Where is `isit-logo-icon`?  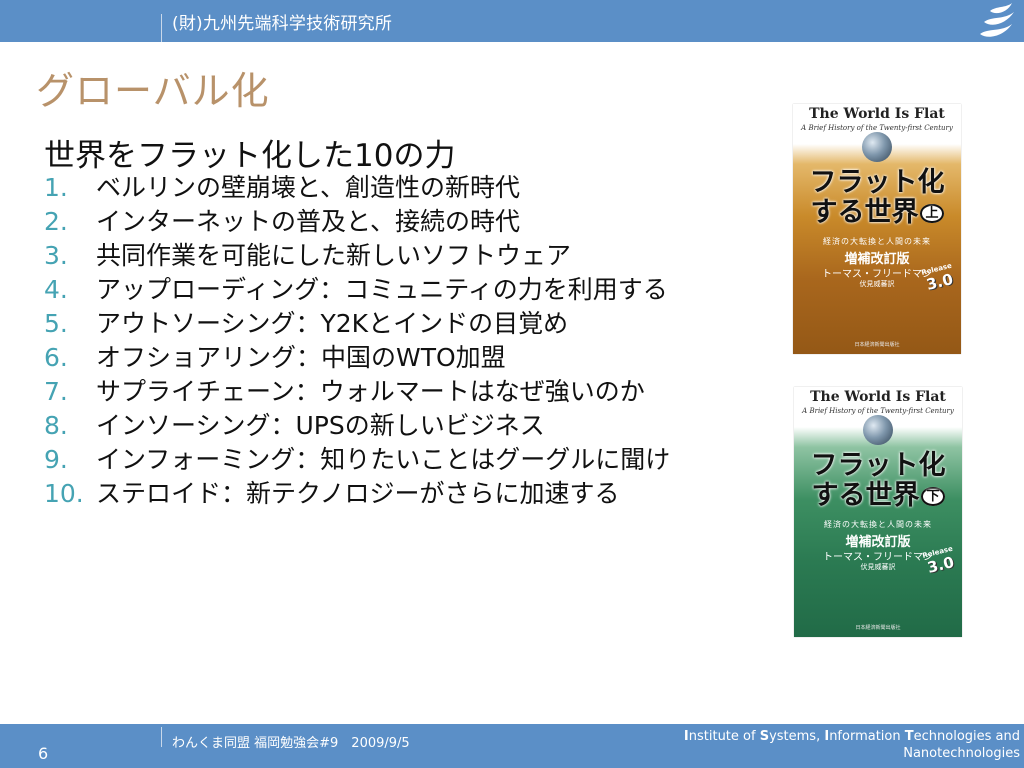 isit-logo-icon is located at coordinates (997, 20).